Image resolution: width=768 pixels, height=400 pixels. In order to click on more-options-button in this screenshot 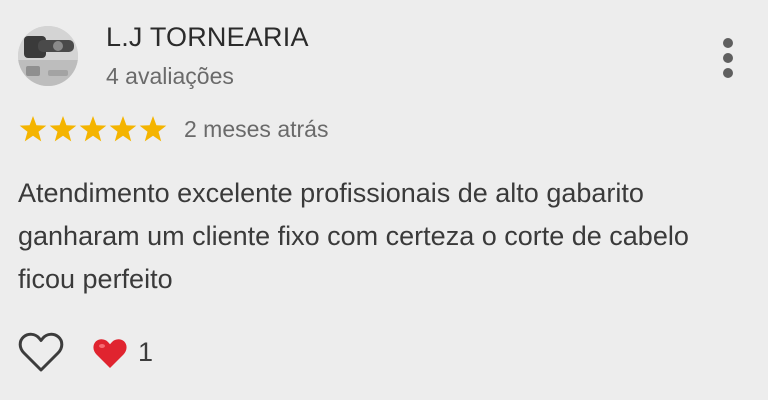, I will do `click(728, 58)`.